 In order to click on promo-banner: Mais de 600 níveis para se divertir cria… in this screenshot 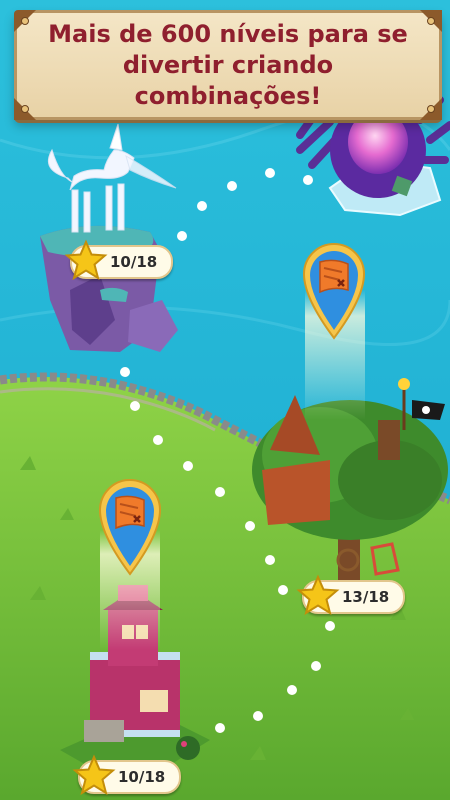, I will do `click(228, 65)`.